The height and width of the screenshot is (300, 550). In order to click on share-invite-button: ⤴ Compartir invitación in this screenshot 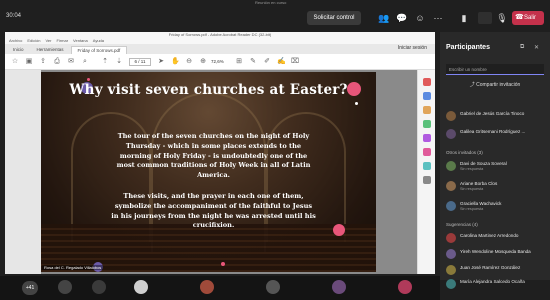, I will do `click(495, 85)`.